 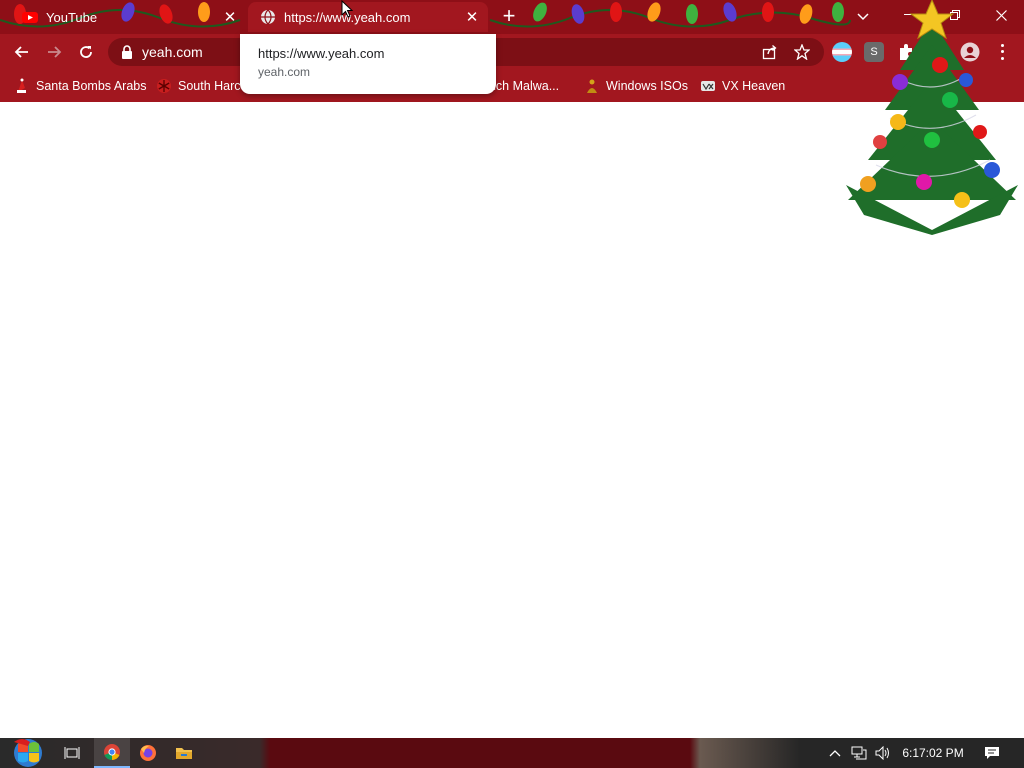 I want to click on bookmark-star-button, so click(x=802, y=52).